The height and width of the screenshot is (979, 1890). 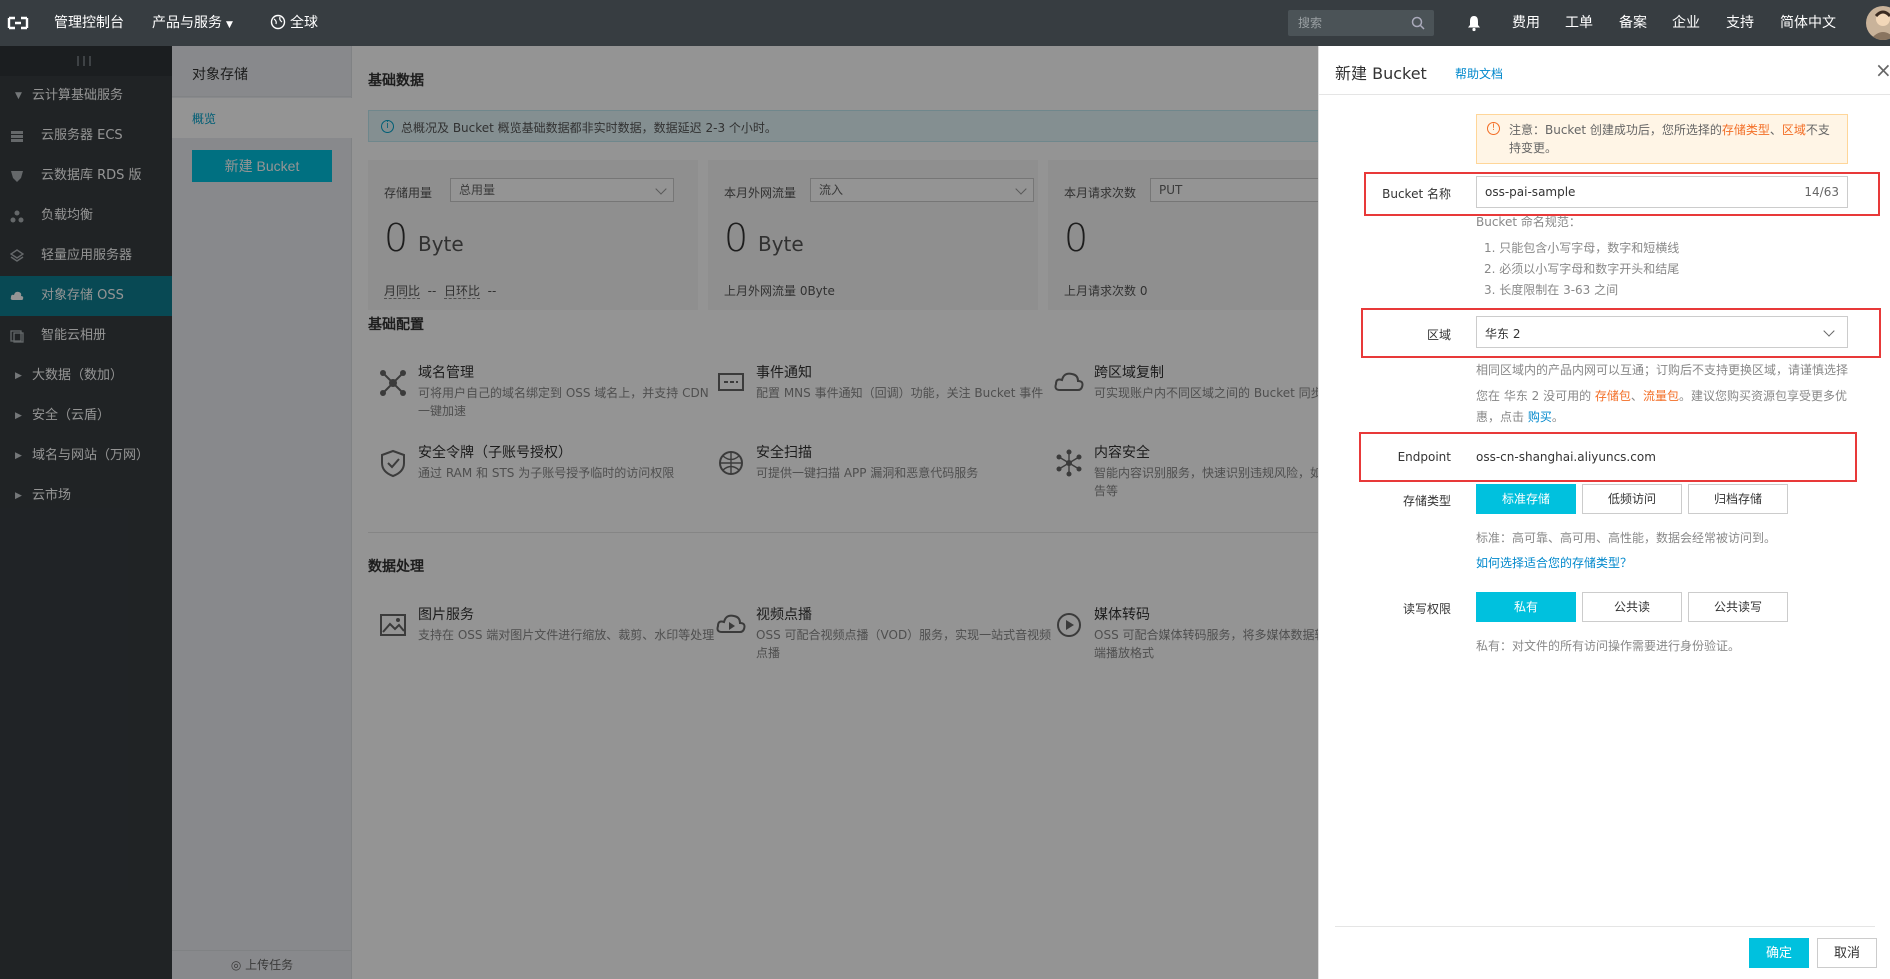 What do you see at coordinates (1632, 499) in the screenshot?
I see `storage-ia-option: 低频访问` at bounding box center [1632, 499].